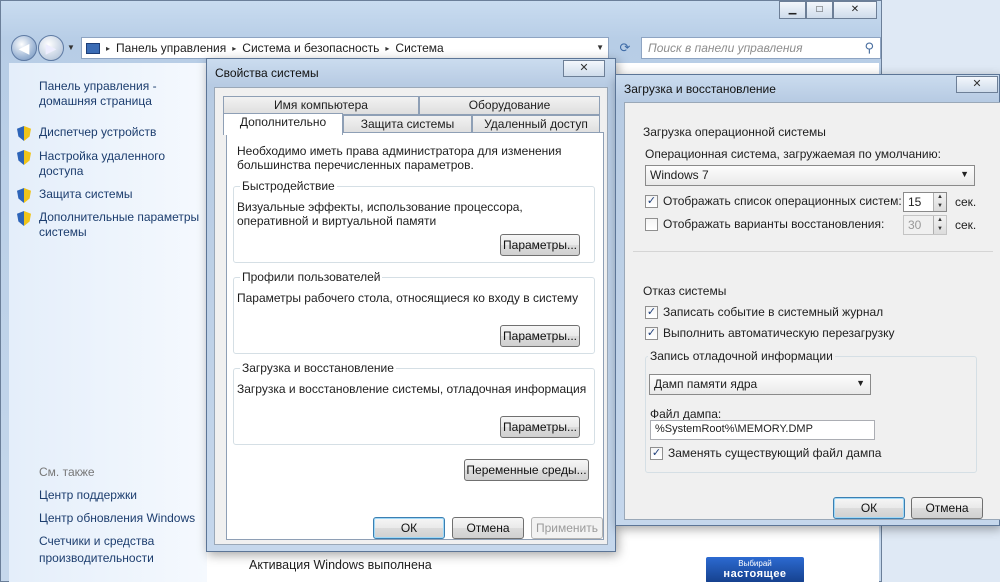 Image resolution: width=1000 pixels, height=582 pixels. What do you see at coordinates (761, 48) in the screenshot?
I see `search-input: Поиск в панели управления ⚲` at bounding box center [761, 48].